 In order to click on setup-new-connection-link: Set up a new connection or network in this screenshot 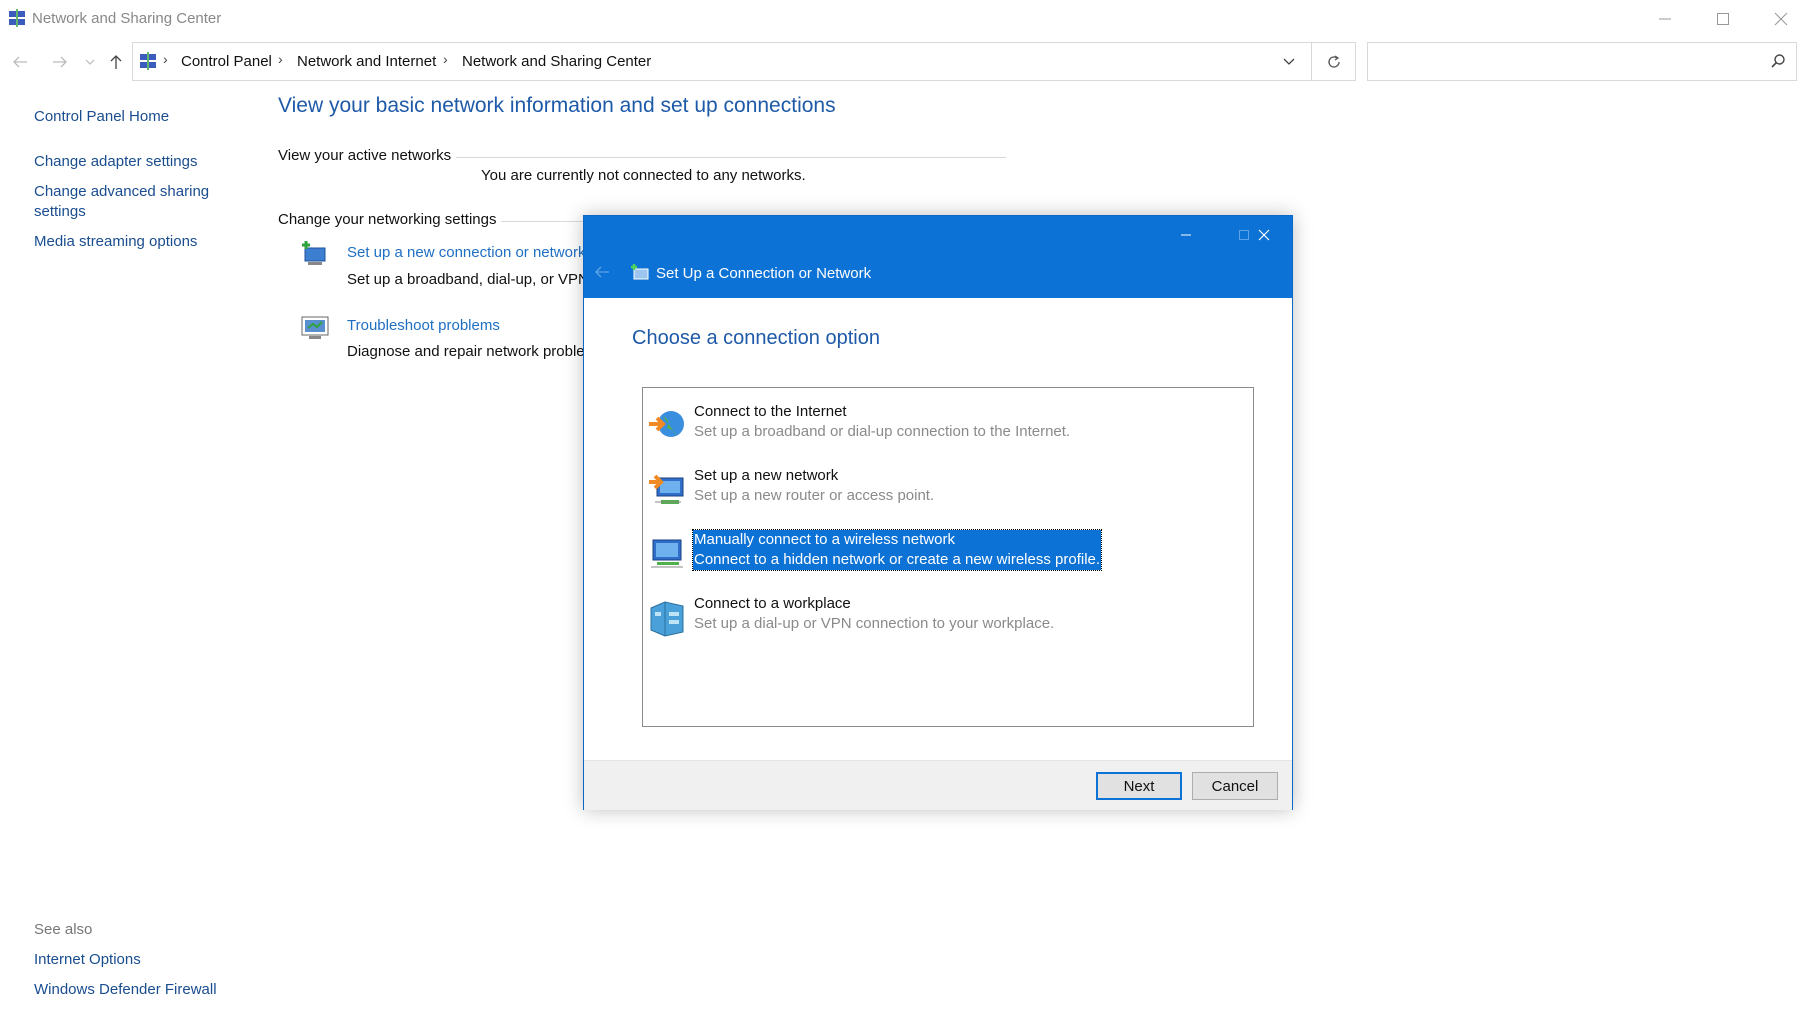, I will do `click(466, 252)`.